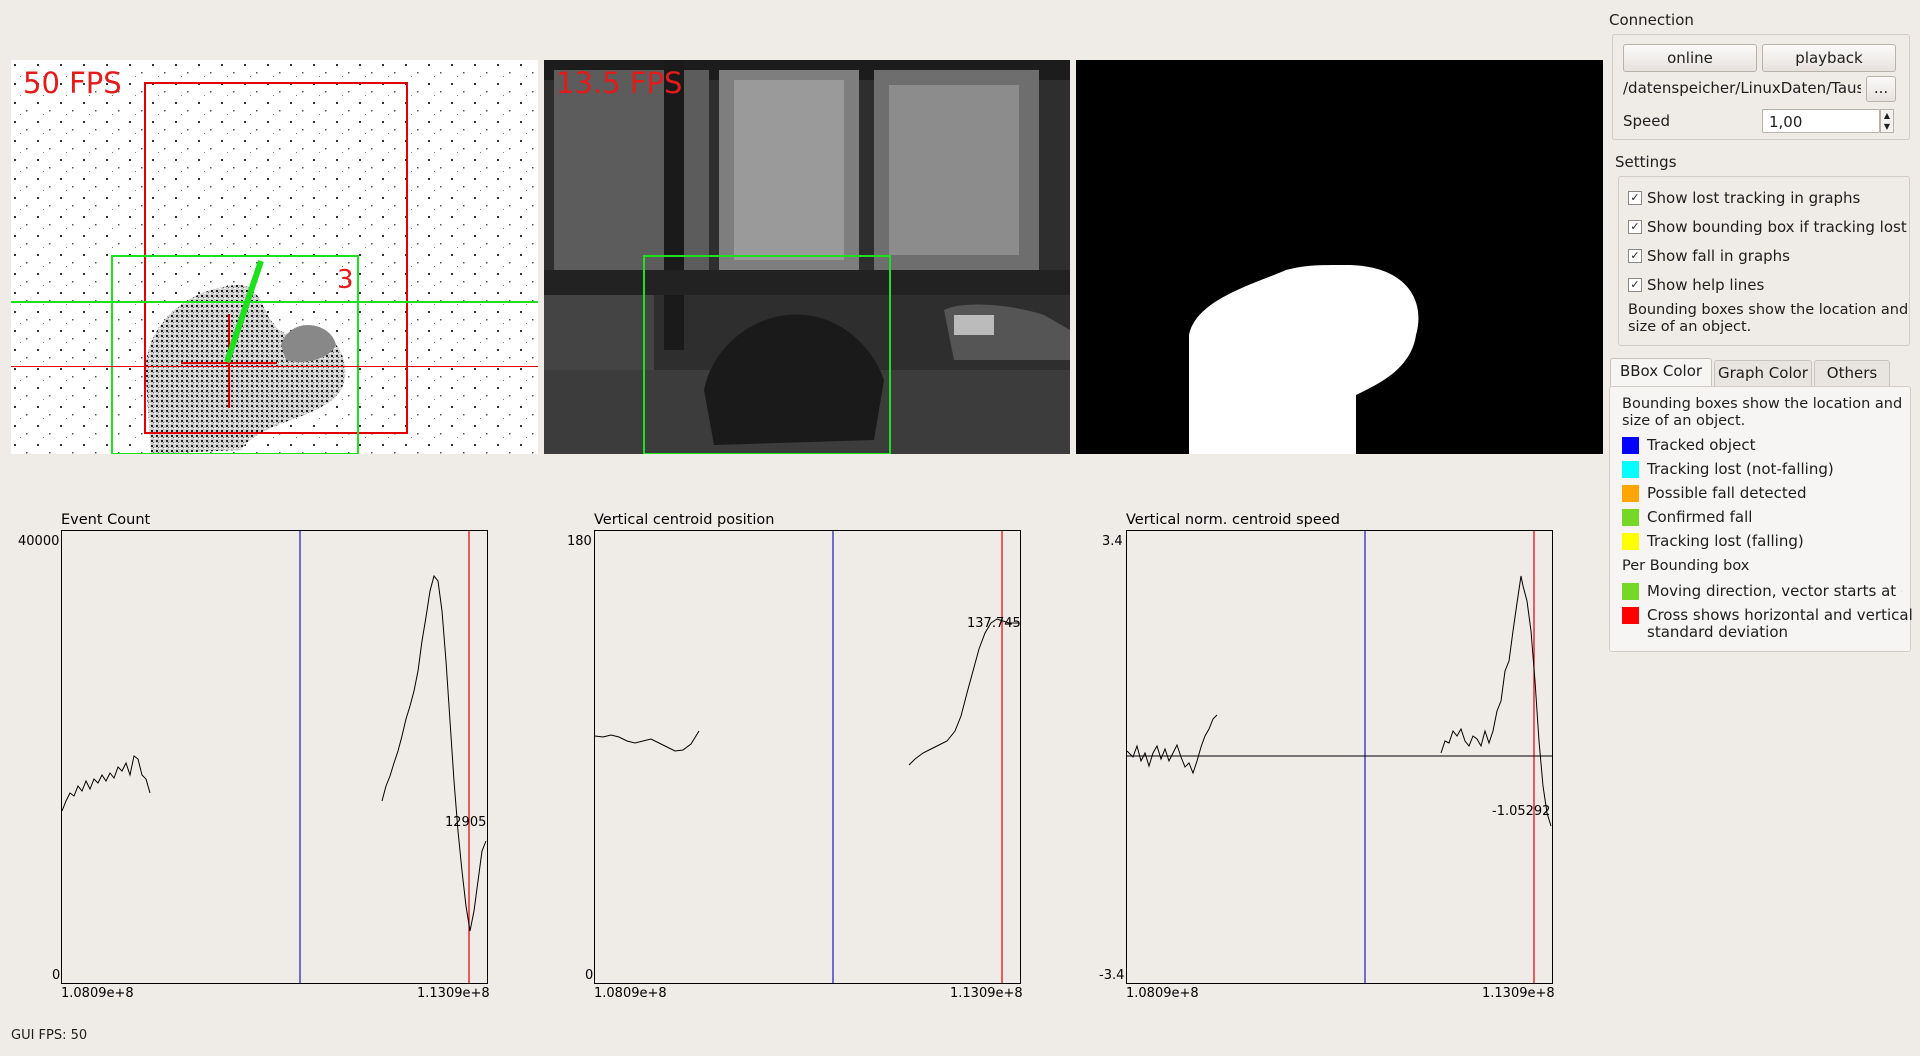 The width and height of the screenshot is (1920, 1056). Describe the element at coordinates (49, 1035) in the screenshot. I see `gui-fps-label: GUI FPS: 50` at that location.